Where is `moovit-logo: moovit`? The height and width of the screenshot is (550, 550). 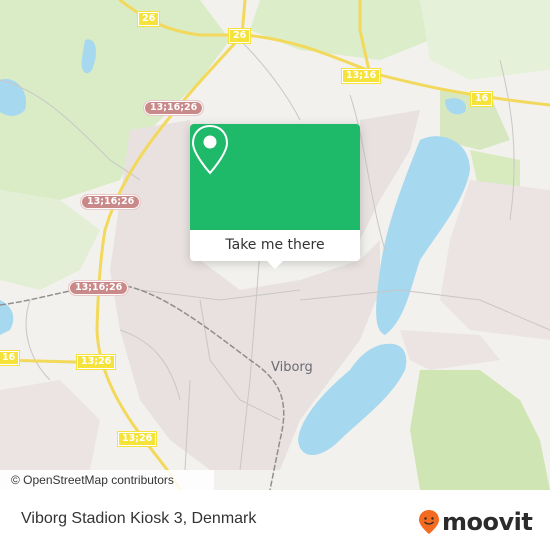
moovit-logo: moovit is located at coordinates (475, 522).